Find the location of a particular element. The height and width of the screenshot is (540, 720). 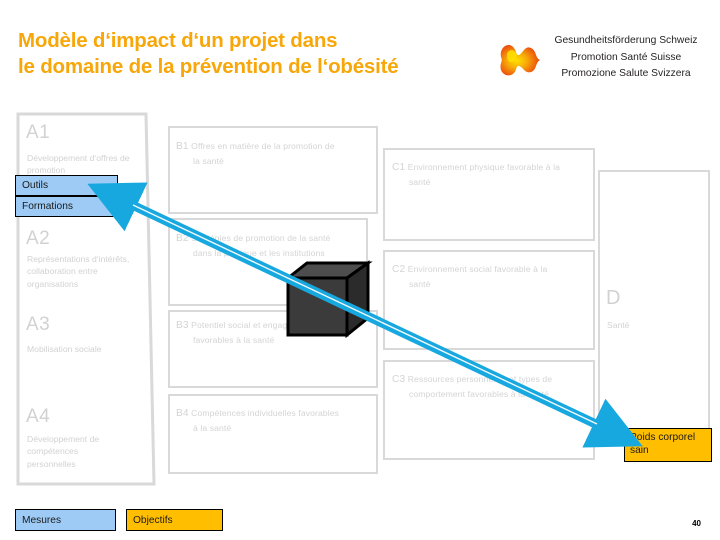

cell-c1-line1: Environnement physique favorable à la is located at coordinates (484, 167).